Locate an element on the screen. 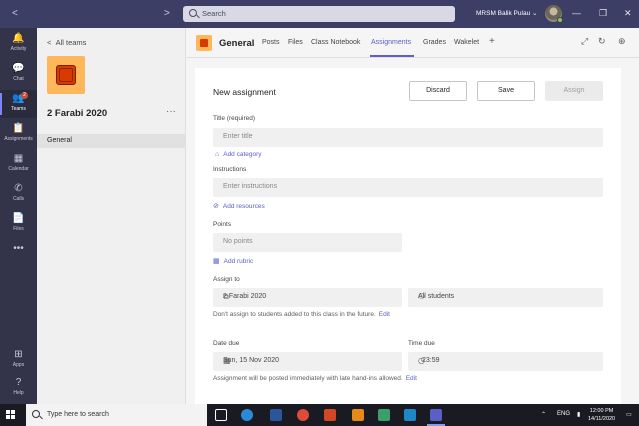 Image resolution: width=639 pixels, height=426 pixels. channel-item-general: General is located at coordinates (111, 141).